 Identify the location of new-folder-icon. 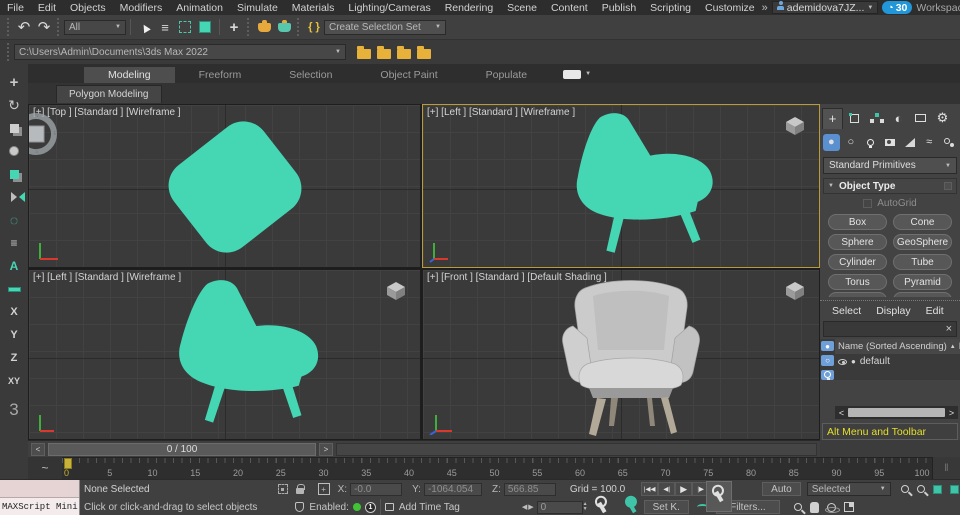
(384, 52).